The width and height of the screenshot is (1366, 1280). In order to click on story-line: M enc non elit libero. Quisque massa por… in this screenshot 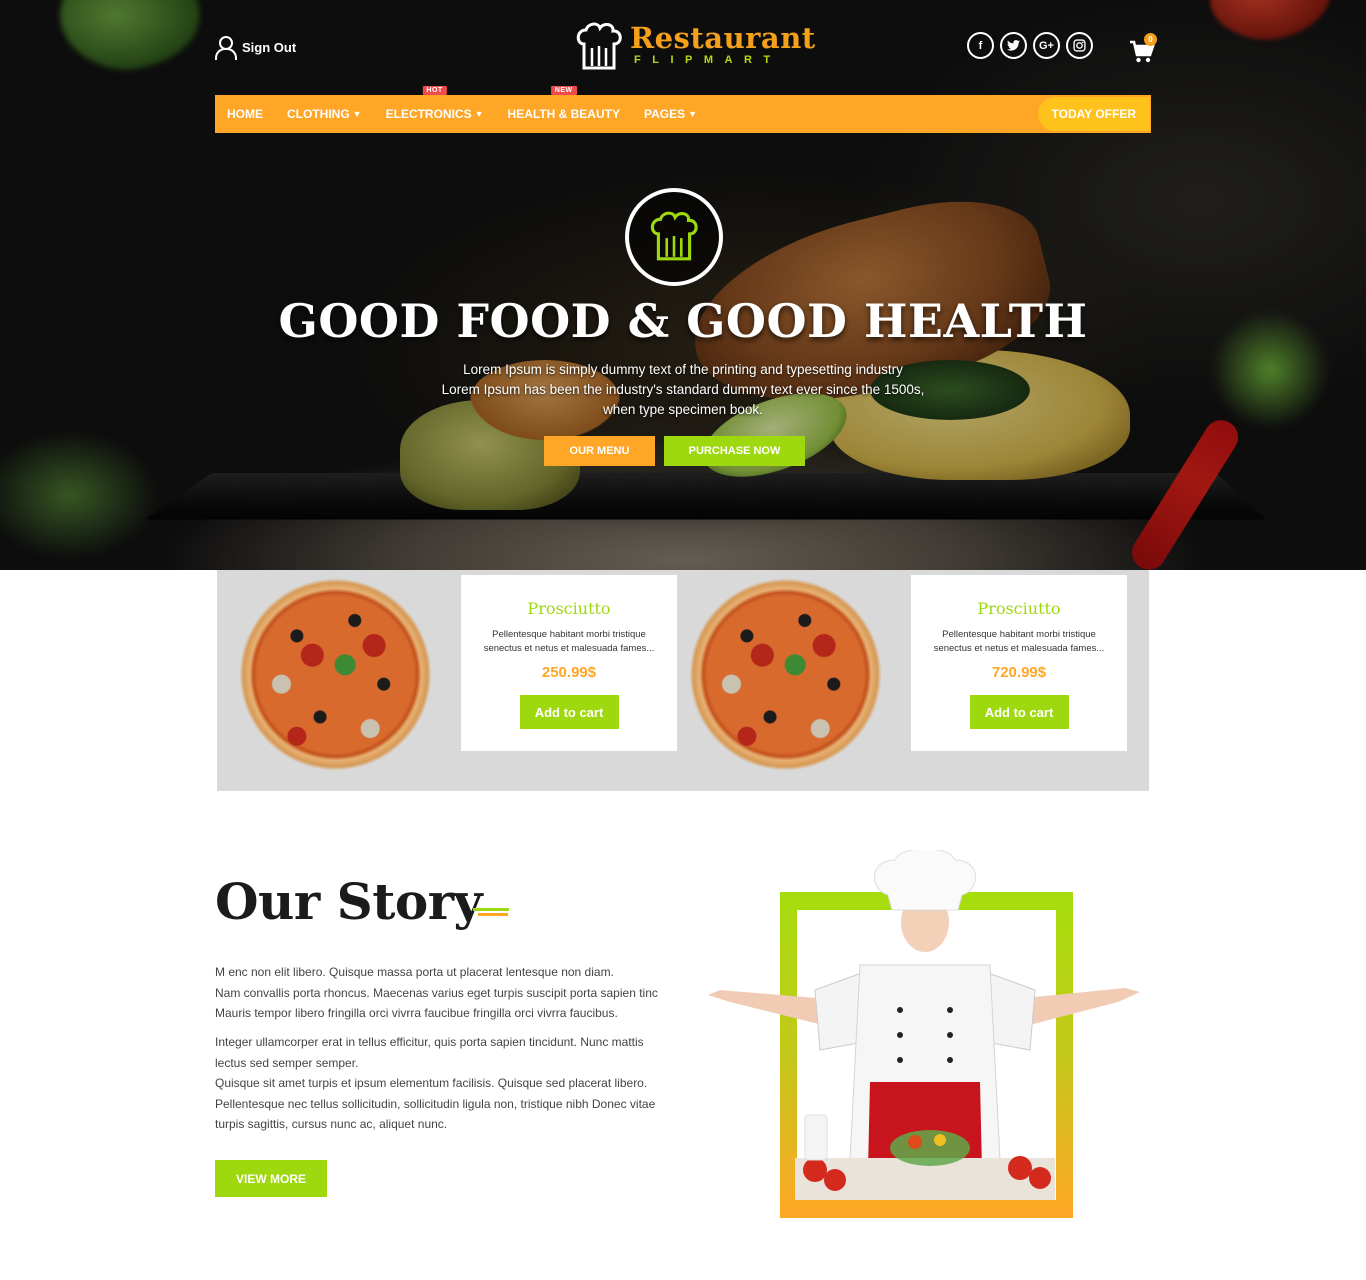, I will do `click(414, 972)`.